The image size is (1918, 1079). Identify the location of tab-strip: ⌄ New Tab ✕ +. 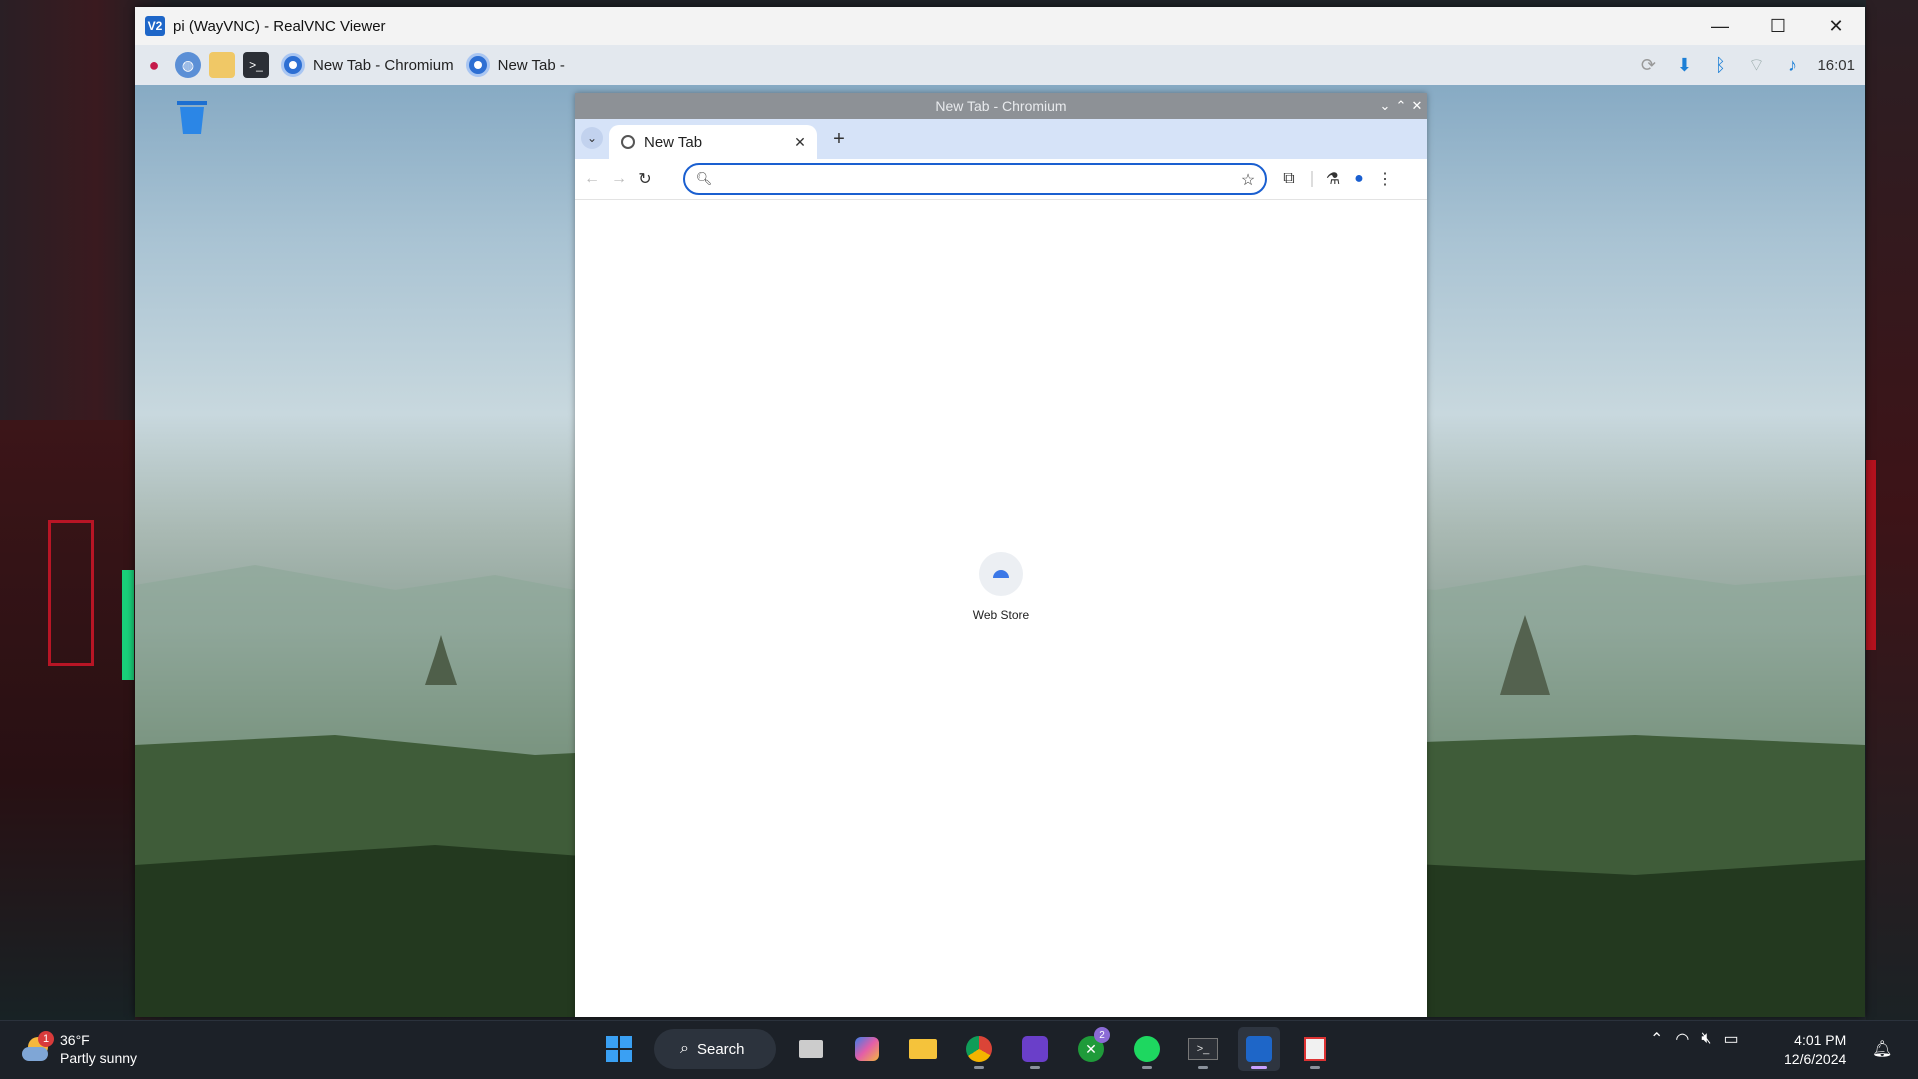
(1001, 139).